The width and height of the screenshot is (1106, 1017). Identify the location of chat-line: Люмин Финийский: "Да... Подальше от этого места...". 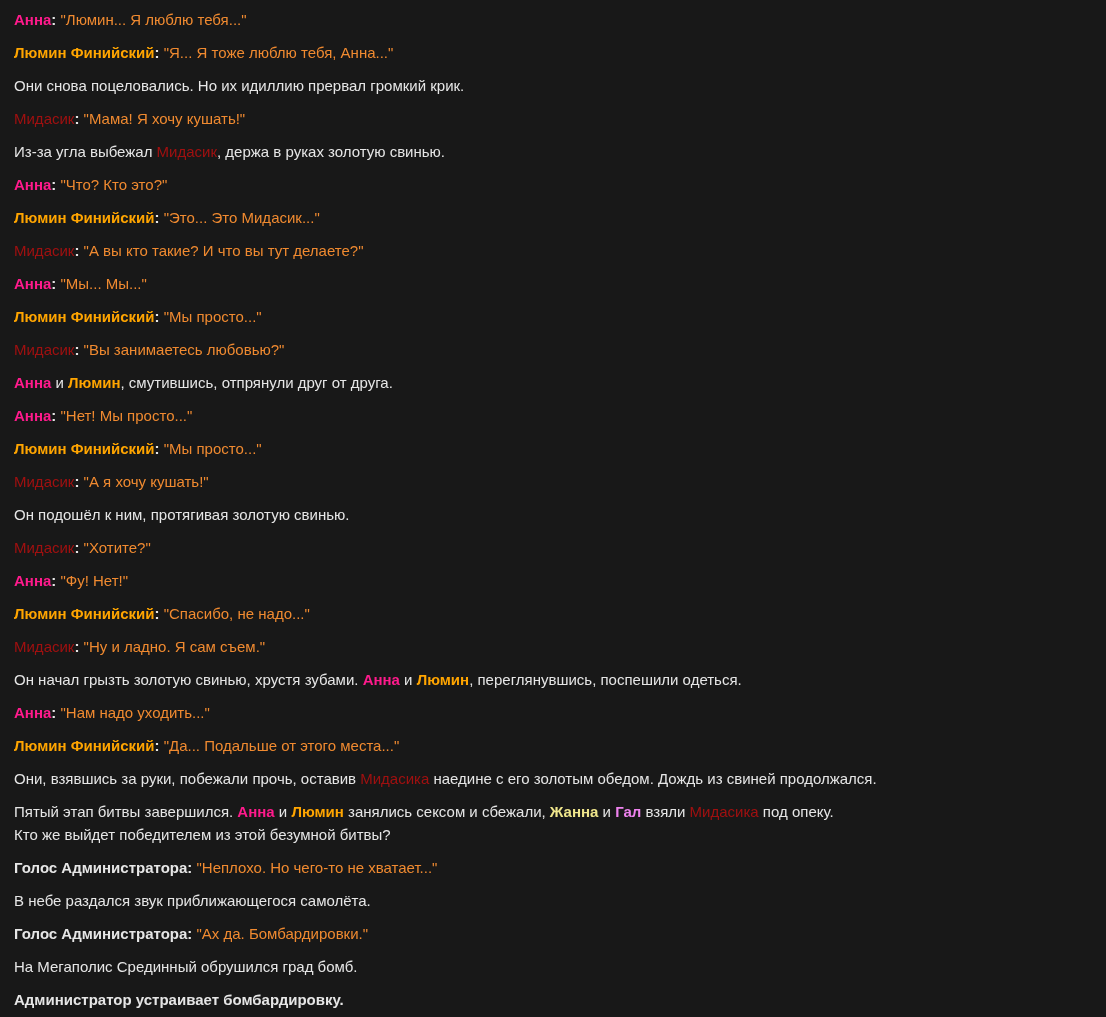
(207, 746).